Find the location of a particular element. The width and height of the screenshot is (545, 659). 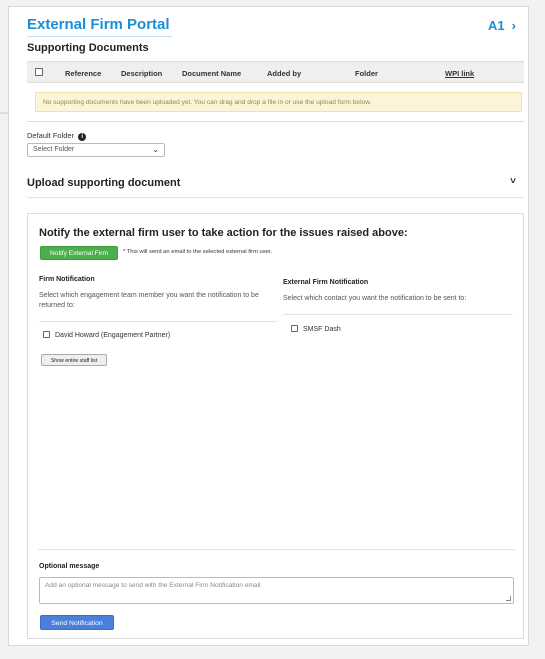

id-label: A1 is located at coordinates (496, 25).